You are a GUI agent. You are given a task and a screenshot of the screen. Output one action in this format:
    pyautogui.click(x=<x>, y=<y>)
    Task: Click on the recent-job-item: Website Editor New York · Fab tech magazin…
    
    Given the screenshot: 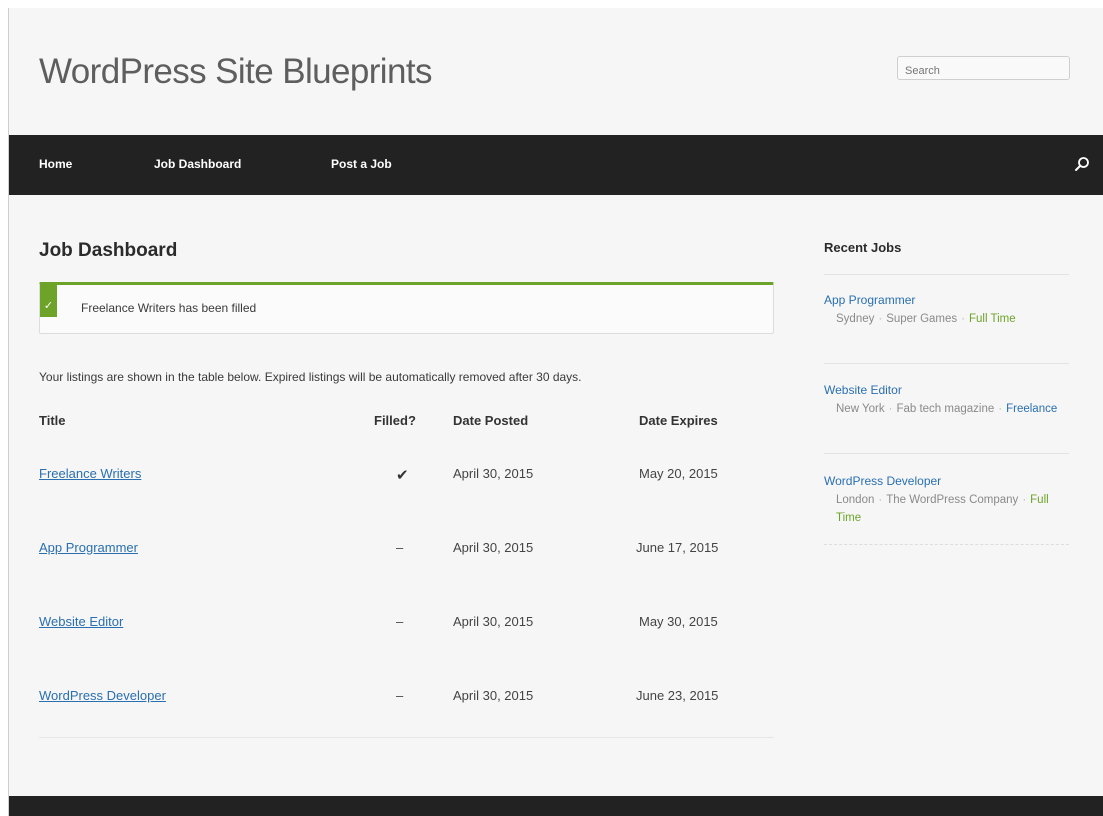 What is the action you would take?
    pyautogui.click(x=946, y=400)
    